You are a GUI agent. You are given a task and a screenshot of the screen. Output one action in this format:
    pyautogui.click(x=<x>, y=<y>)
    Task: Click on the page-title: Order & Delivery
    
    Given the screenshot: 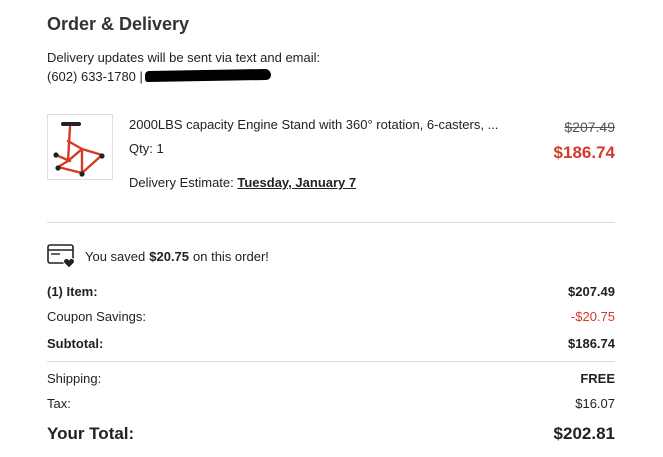 What is the action you would take?
    pyautogui.click(x=118, y=24)
    